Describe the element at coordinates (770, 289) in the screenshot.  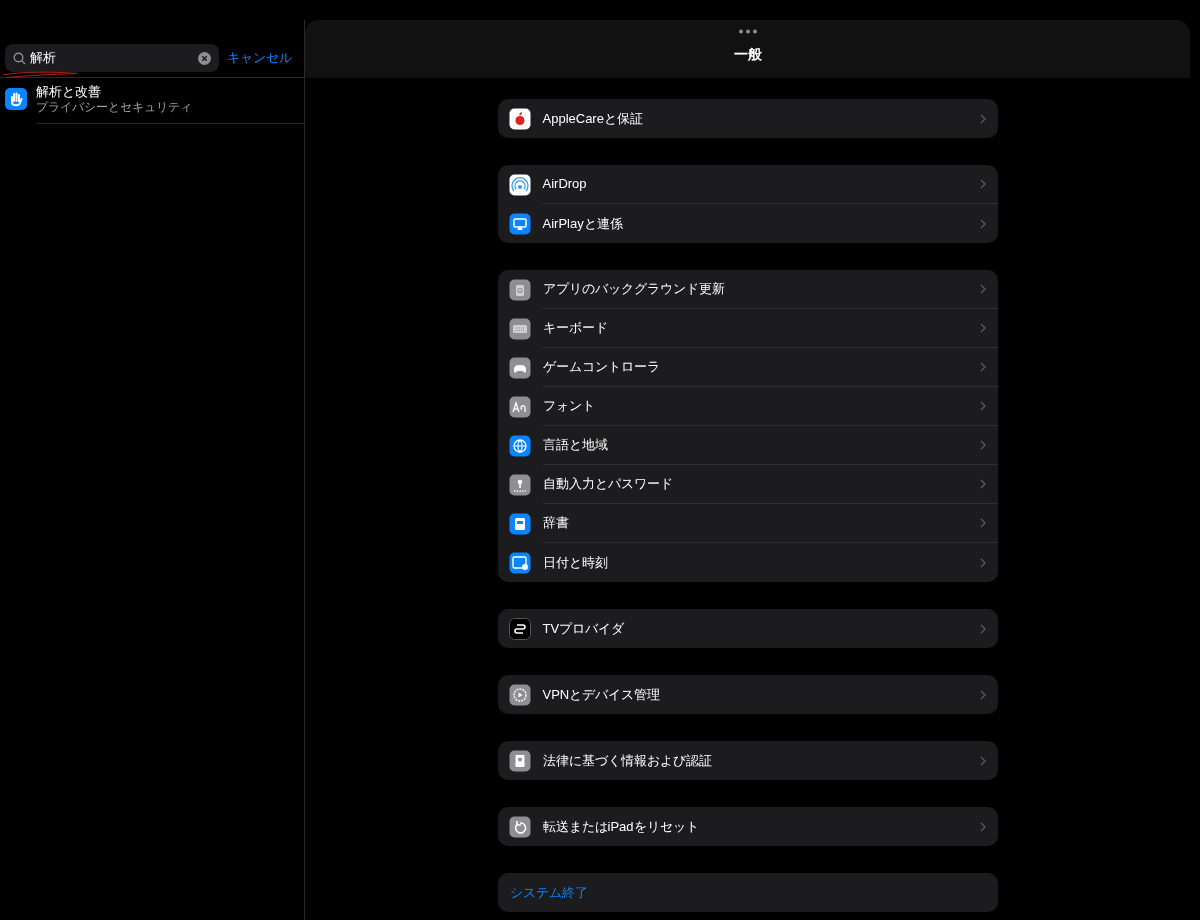
I see `settings-row: アプリのバックグラウンド更新` at that location.